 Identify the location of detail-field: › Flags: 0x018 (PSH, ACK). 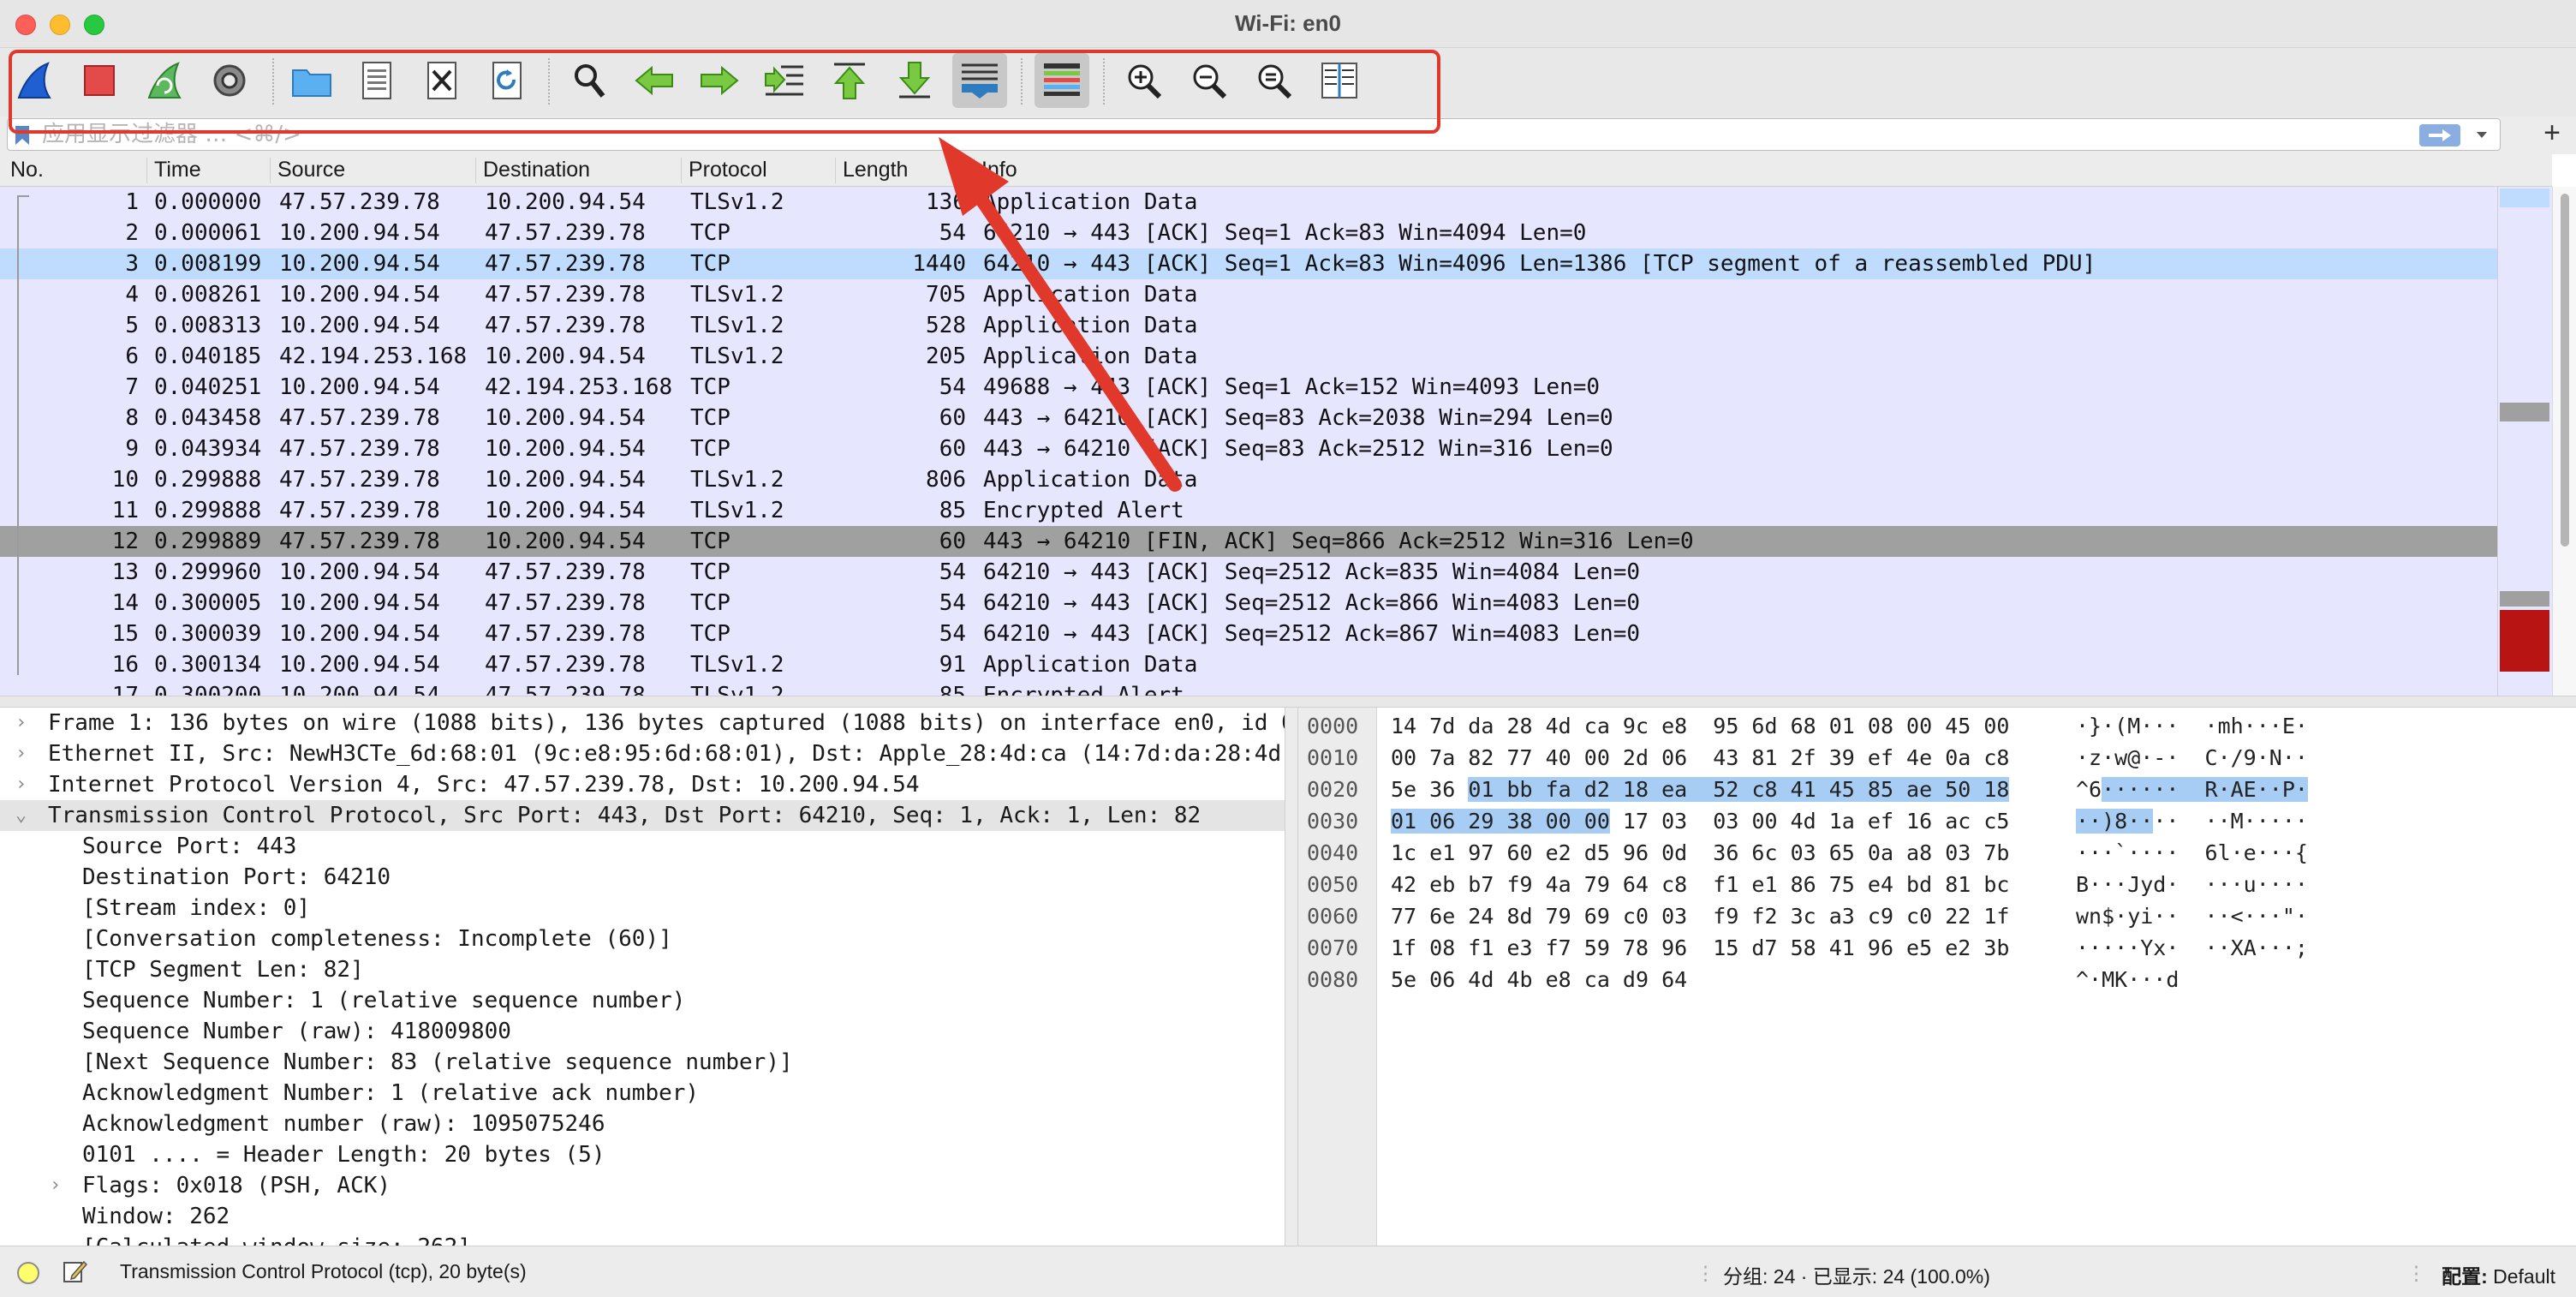
(642, 1185).